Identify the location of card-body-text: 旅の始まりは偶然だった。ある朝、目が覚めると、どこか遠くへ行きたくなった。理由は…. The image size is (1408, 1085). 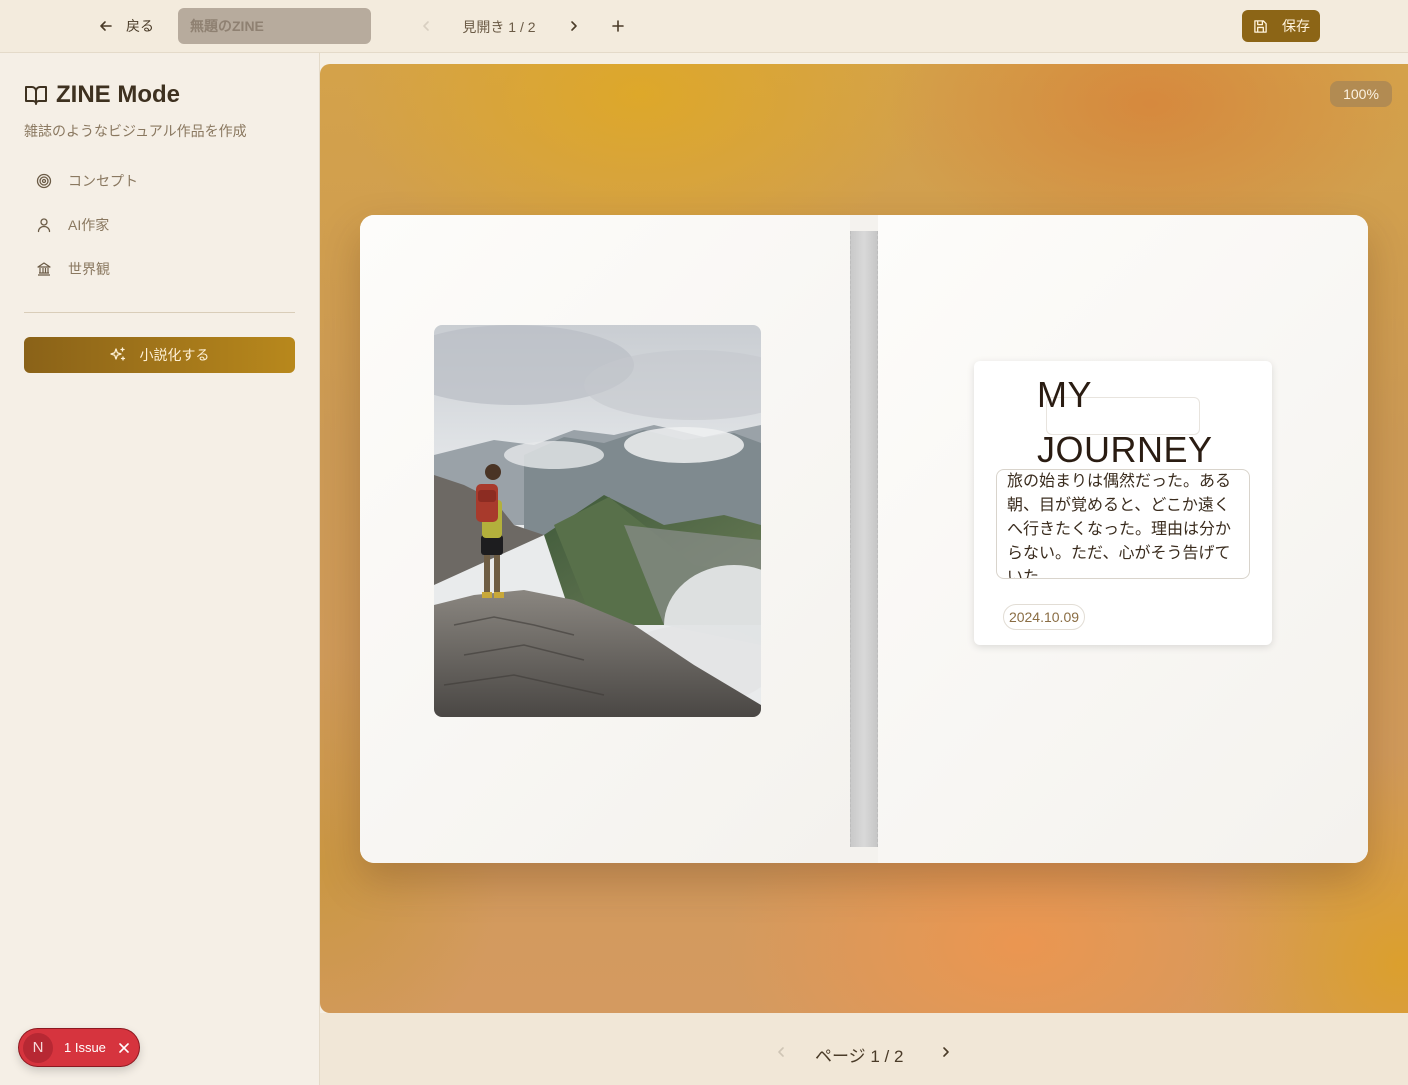
(1123, 524).